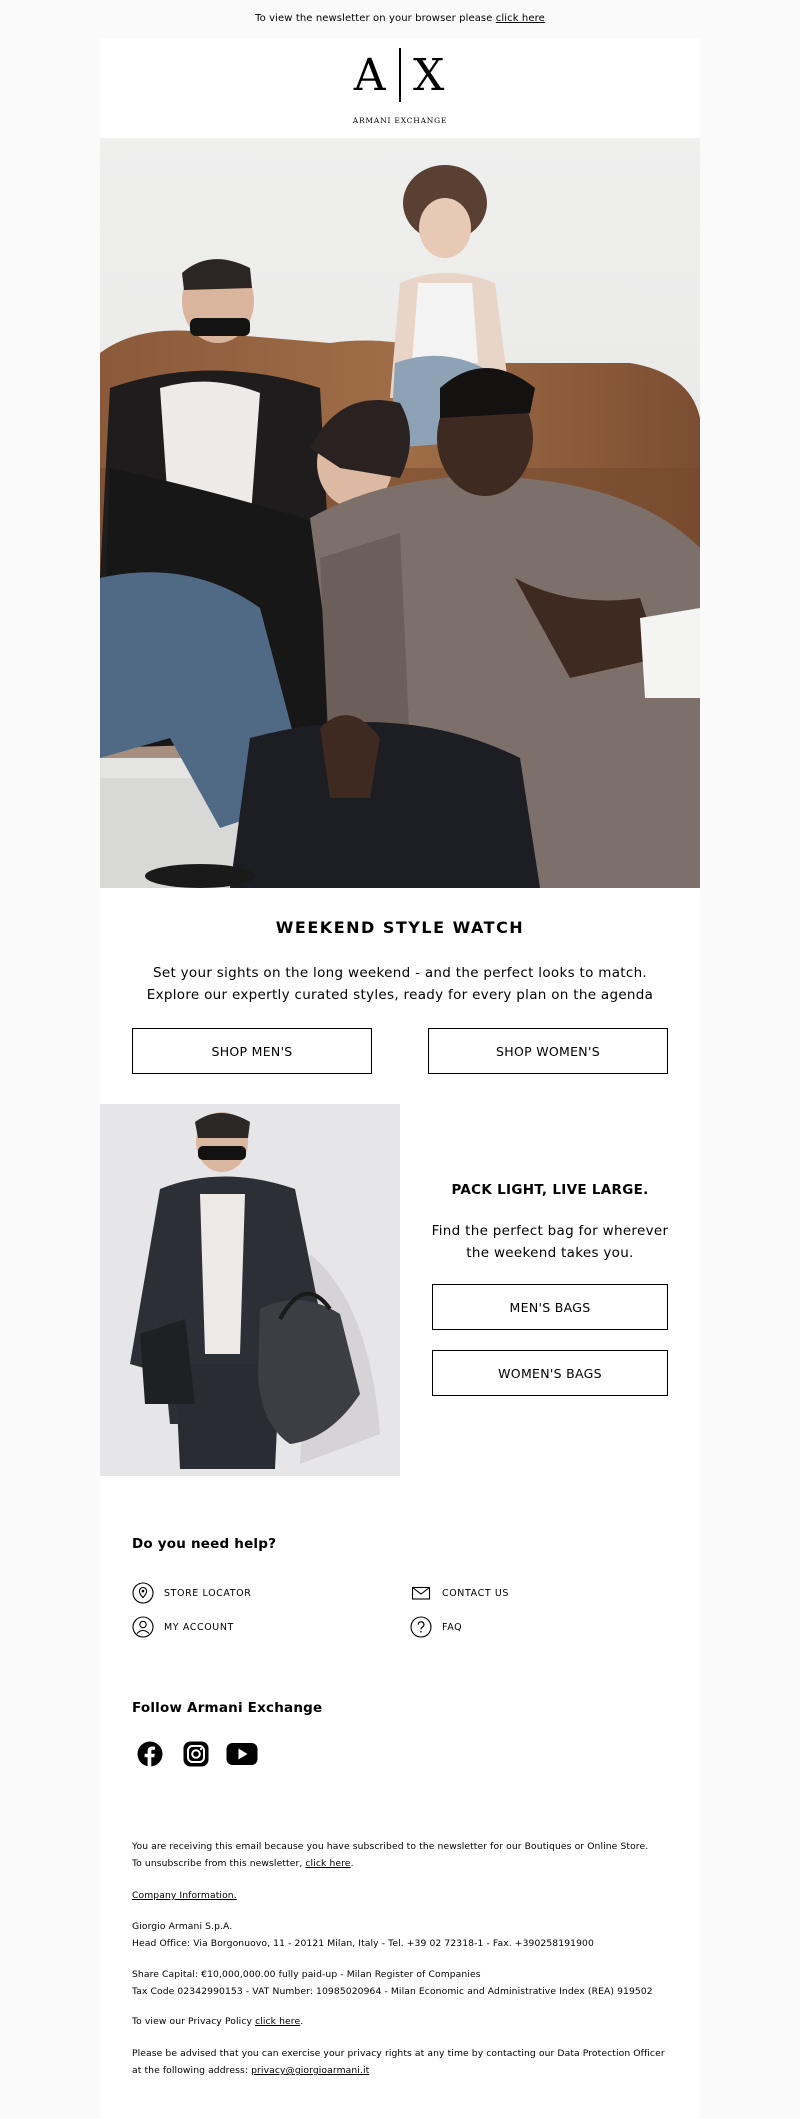 Image resolution: width=800 pixels, height=2119 pixels. I want to click on youtube-icon, so click(242, 1754).